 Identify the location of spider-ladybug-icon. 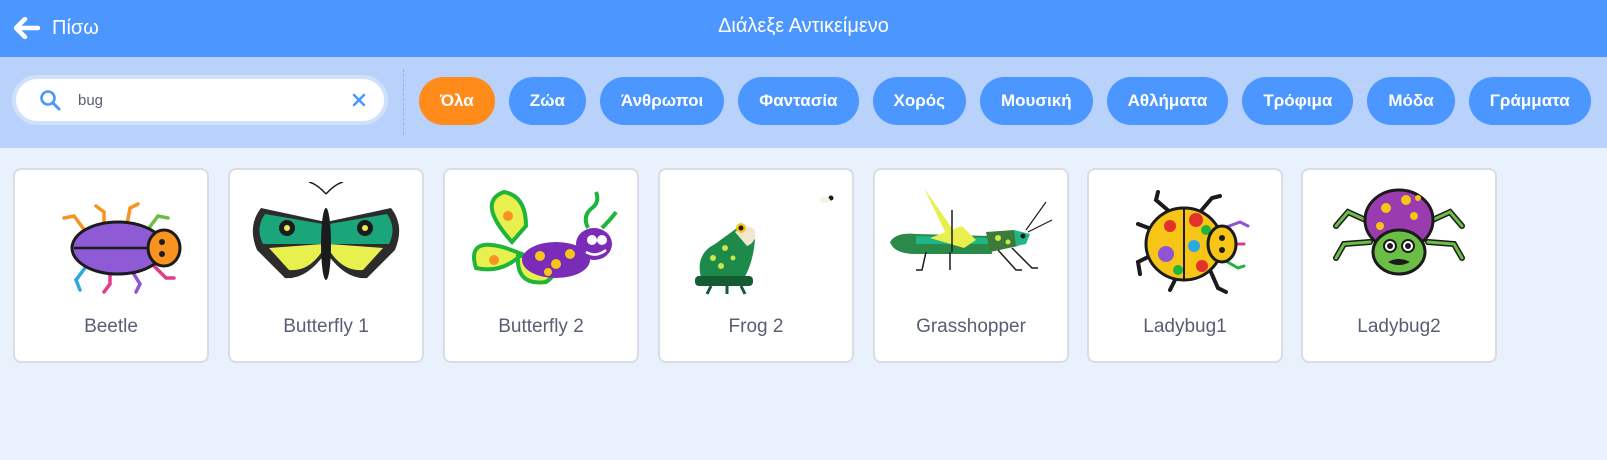
(1399, 232).